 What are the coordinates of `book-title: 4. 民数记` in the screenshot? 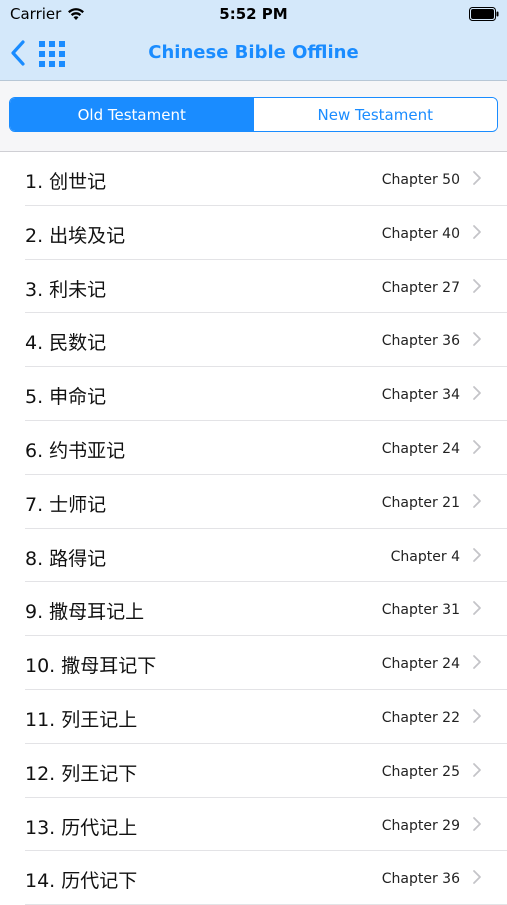 It's located at (66, 343).